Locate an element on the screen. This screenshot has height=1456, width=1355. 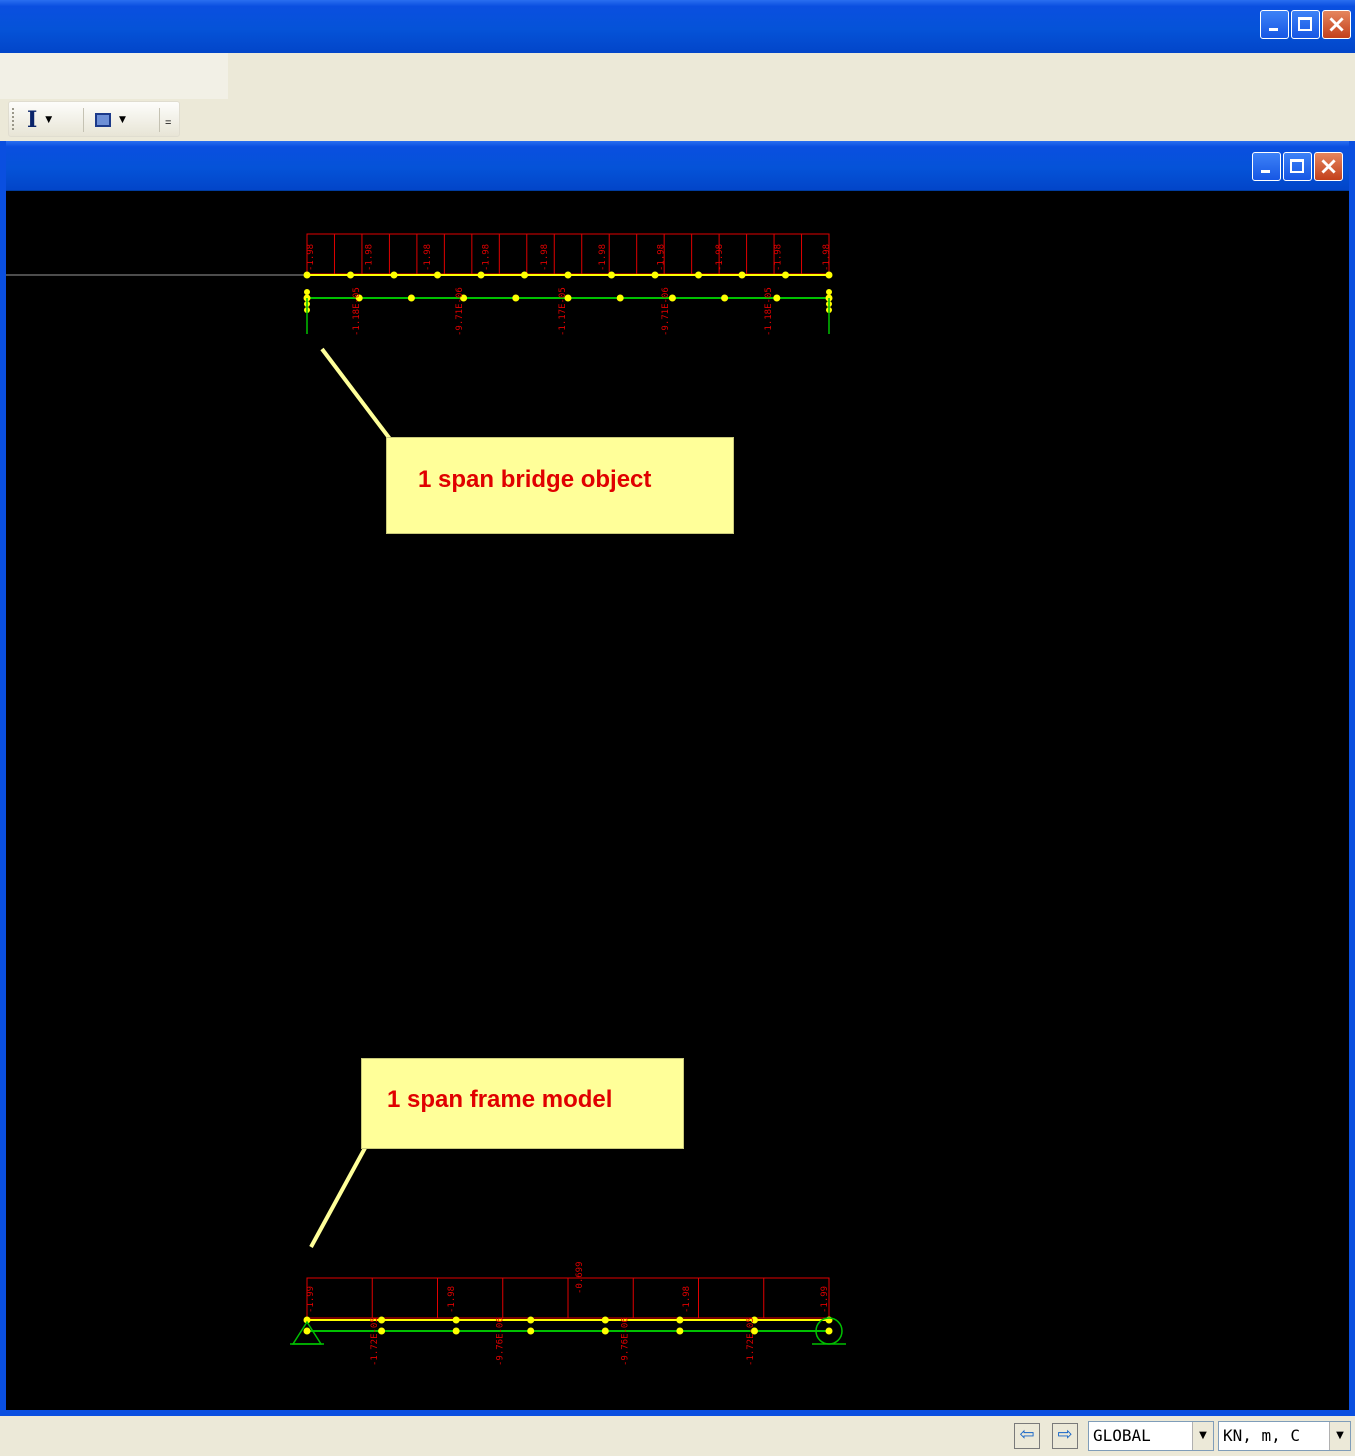
previous-view-button: ⇦ is located at coordinates (1027, 1436).